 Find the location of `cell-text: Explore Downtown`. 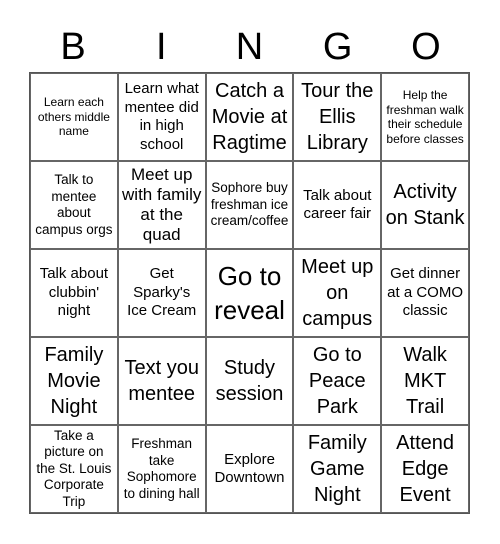

cell-text: Explore Downtown is located at coordinates (249, 468).